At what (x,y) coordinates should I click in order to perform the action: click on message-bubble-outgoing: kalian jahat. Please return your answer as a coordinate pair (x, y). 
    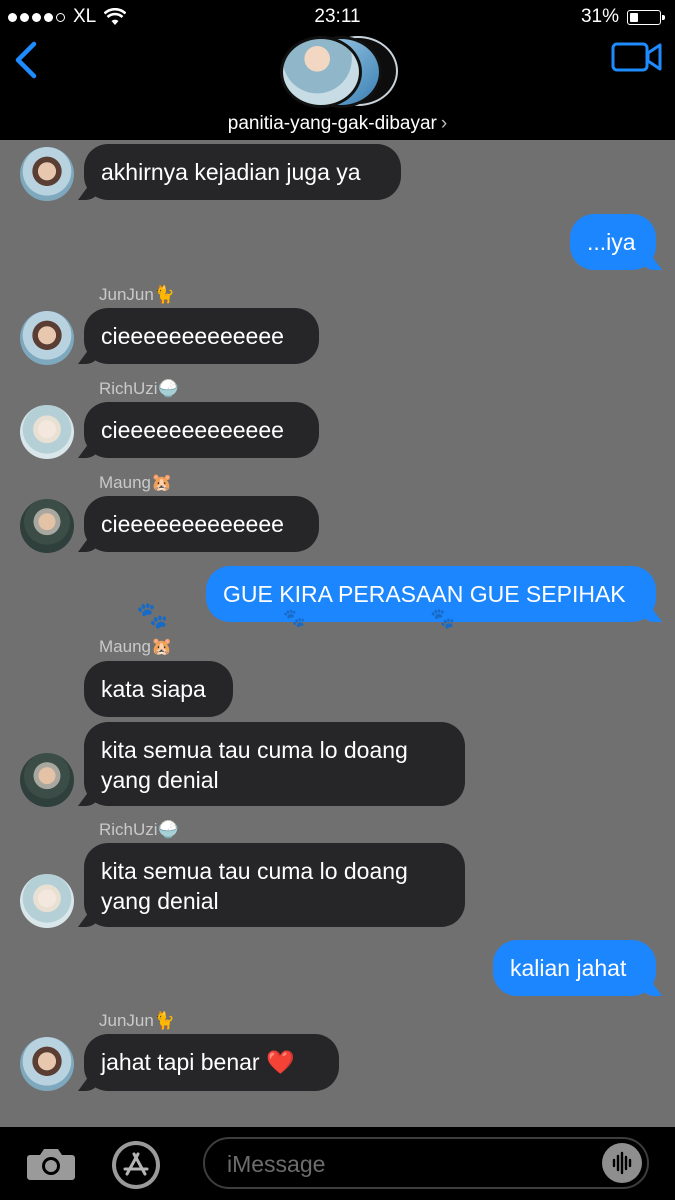
    Looking at the image, I should click on (574, 968).